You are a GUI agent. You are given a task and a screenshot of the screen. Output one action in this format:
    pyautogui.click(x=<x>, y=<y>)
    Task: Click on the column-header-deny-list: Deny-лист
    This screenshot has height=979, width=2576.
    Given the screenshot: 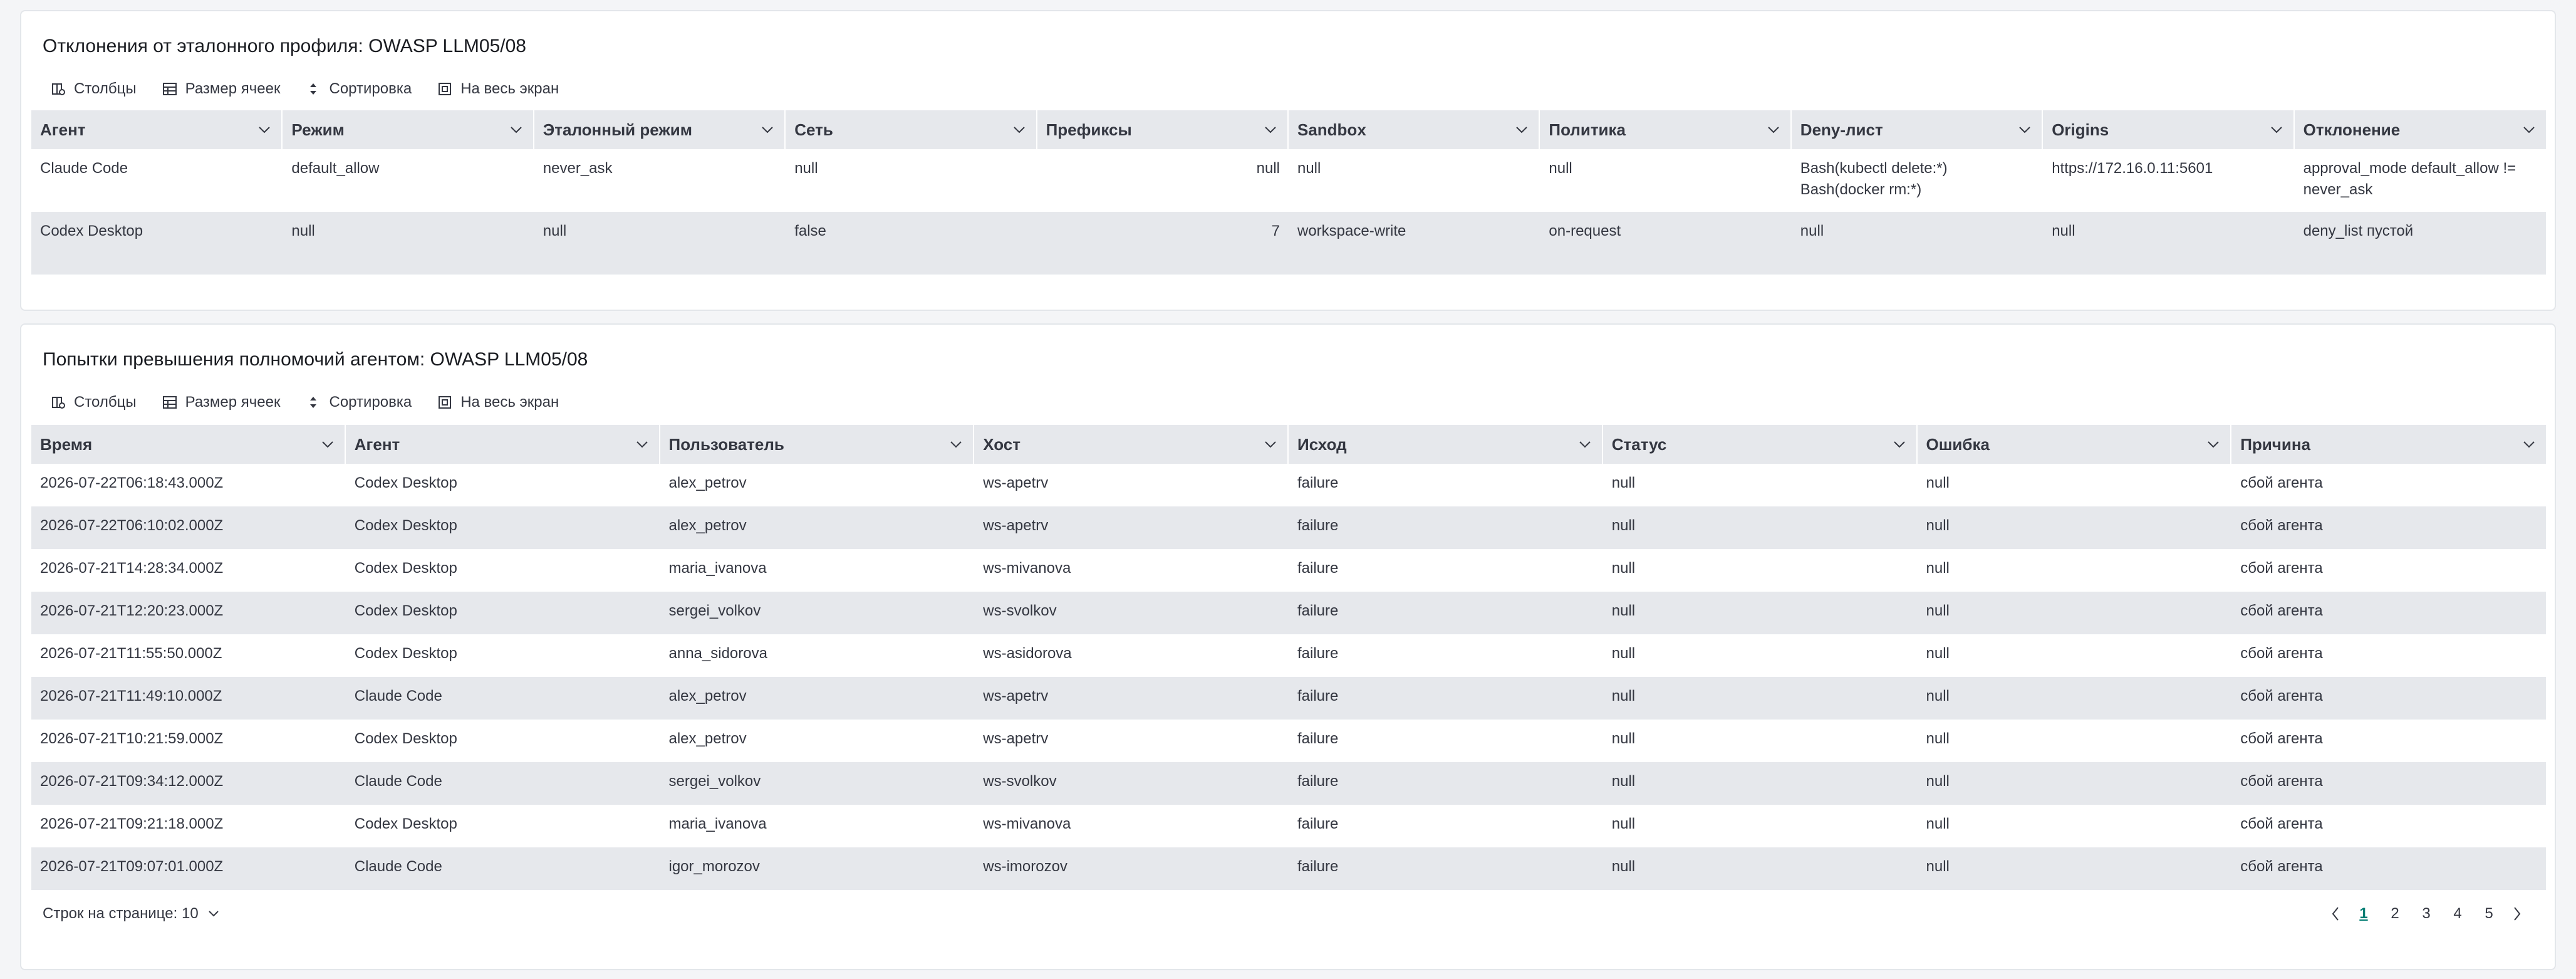 What is the action you would take?
    pyautogui.click(x=1918, y=129)
    